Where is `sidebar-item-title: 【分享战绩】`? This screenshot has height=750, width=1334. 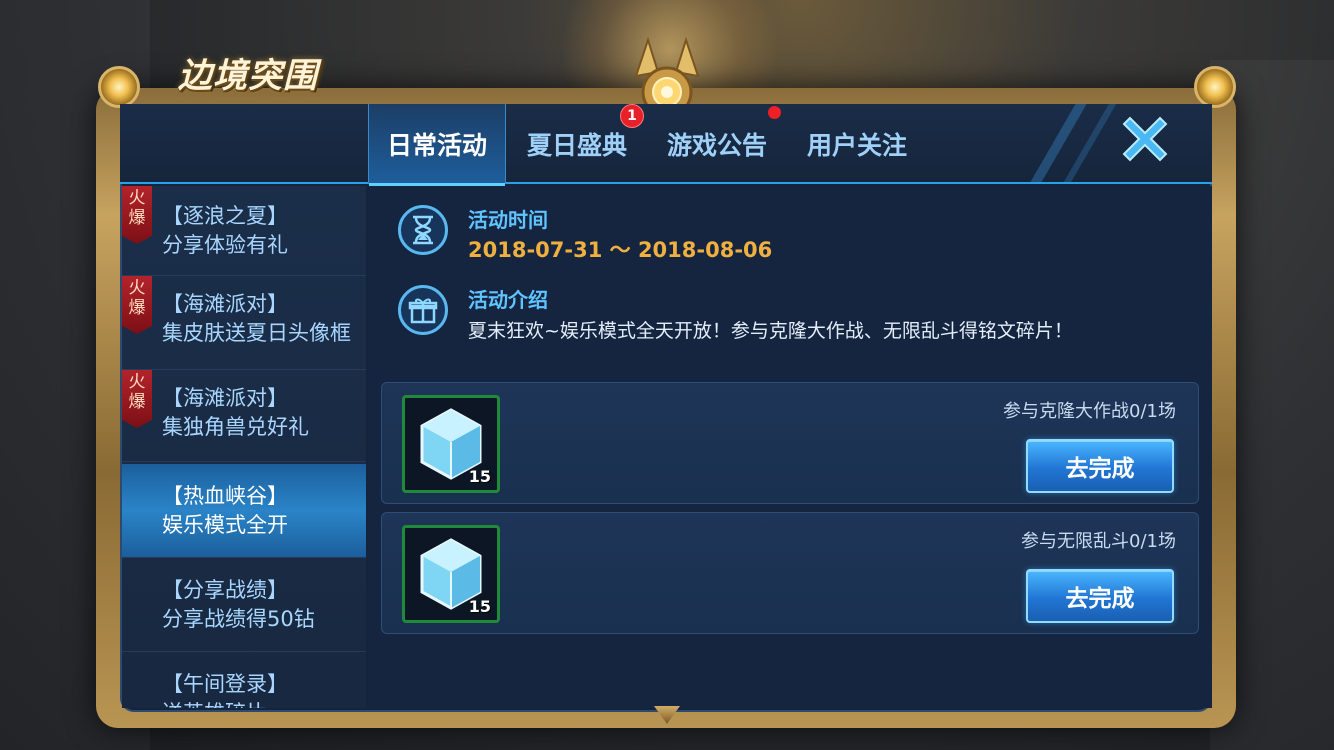 sidebar-item-title: 【分享战绩】 is located at coordinates (225, 590).